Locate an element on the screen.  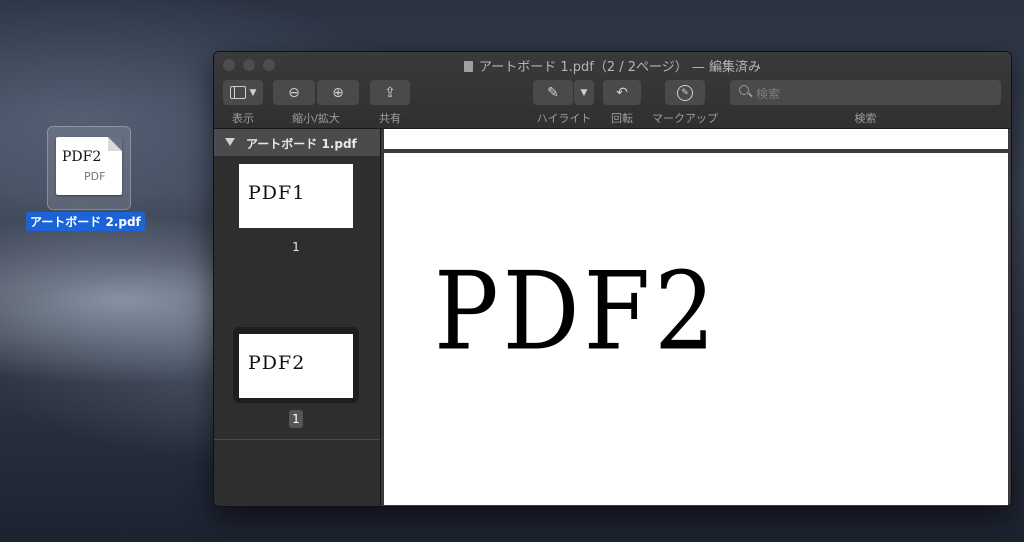
view-menu-button: ▼ is located at coordinates (243, 92).